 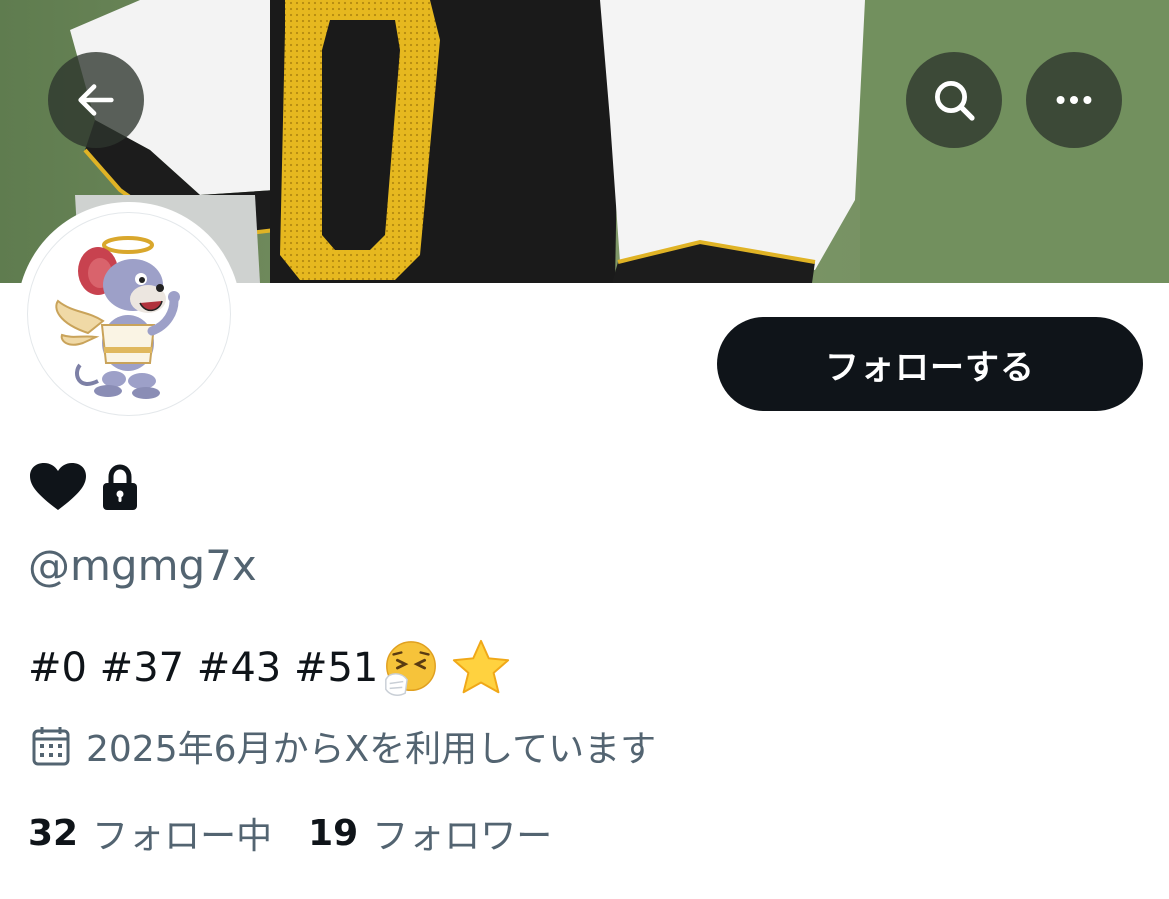 I want to click on back-button, so click(x=96, y=100).